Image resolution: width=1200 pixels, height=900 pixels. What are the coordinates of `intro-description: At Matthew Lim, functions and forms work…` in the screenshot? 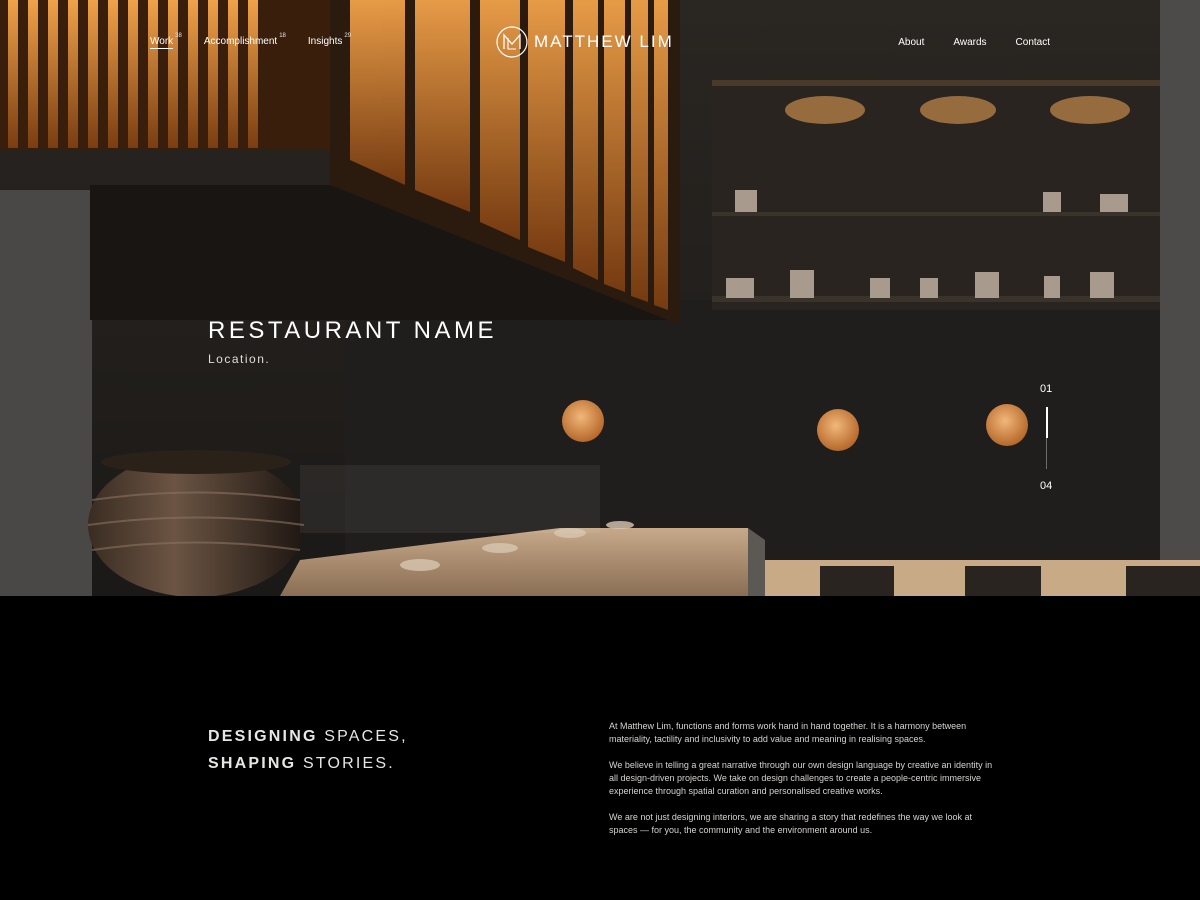 It's located at (801, 785).